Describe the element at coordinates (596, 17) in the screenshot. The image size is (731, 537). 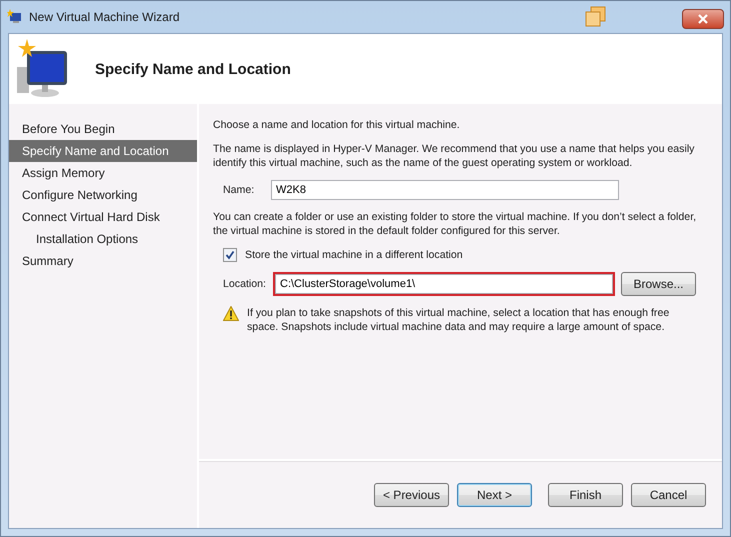
I see `windows-icon` at that location.